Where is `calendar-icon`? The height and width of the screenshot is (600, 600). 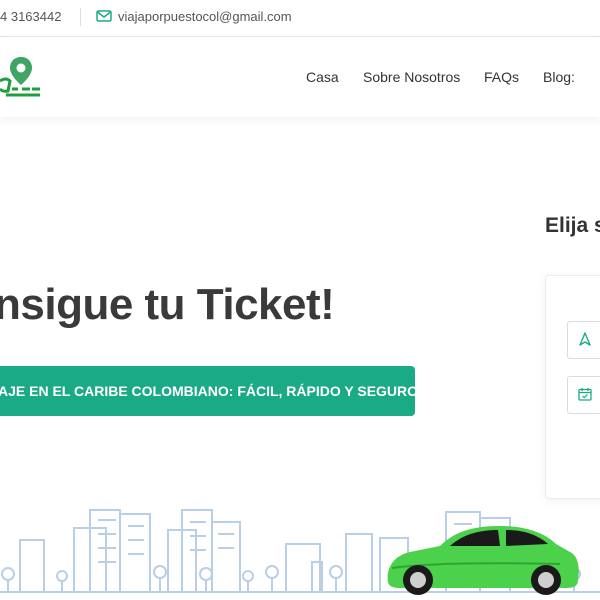 calendar-icon is located at coordinates (585, 394).